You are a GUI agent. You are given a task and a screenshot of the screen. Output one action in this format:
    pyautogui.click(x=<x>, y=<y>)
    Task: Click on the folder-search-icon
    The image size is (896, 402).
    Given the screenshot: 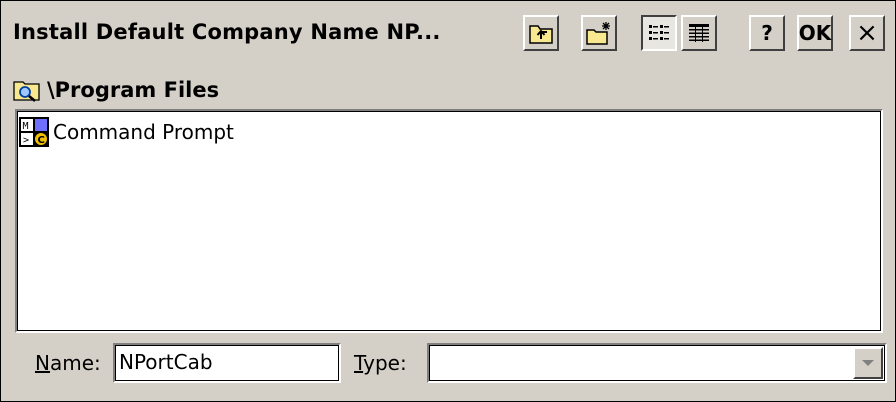 What is the action you would take?
    pyautogui.click(x=26, y=91)
    